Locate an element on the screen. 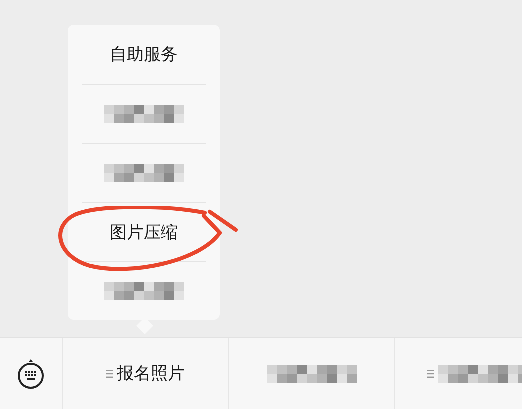 This screenshot has width=522, height=409. menu-item: 自助服务 is located at coordinates (144, 54).